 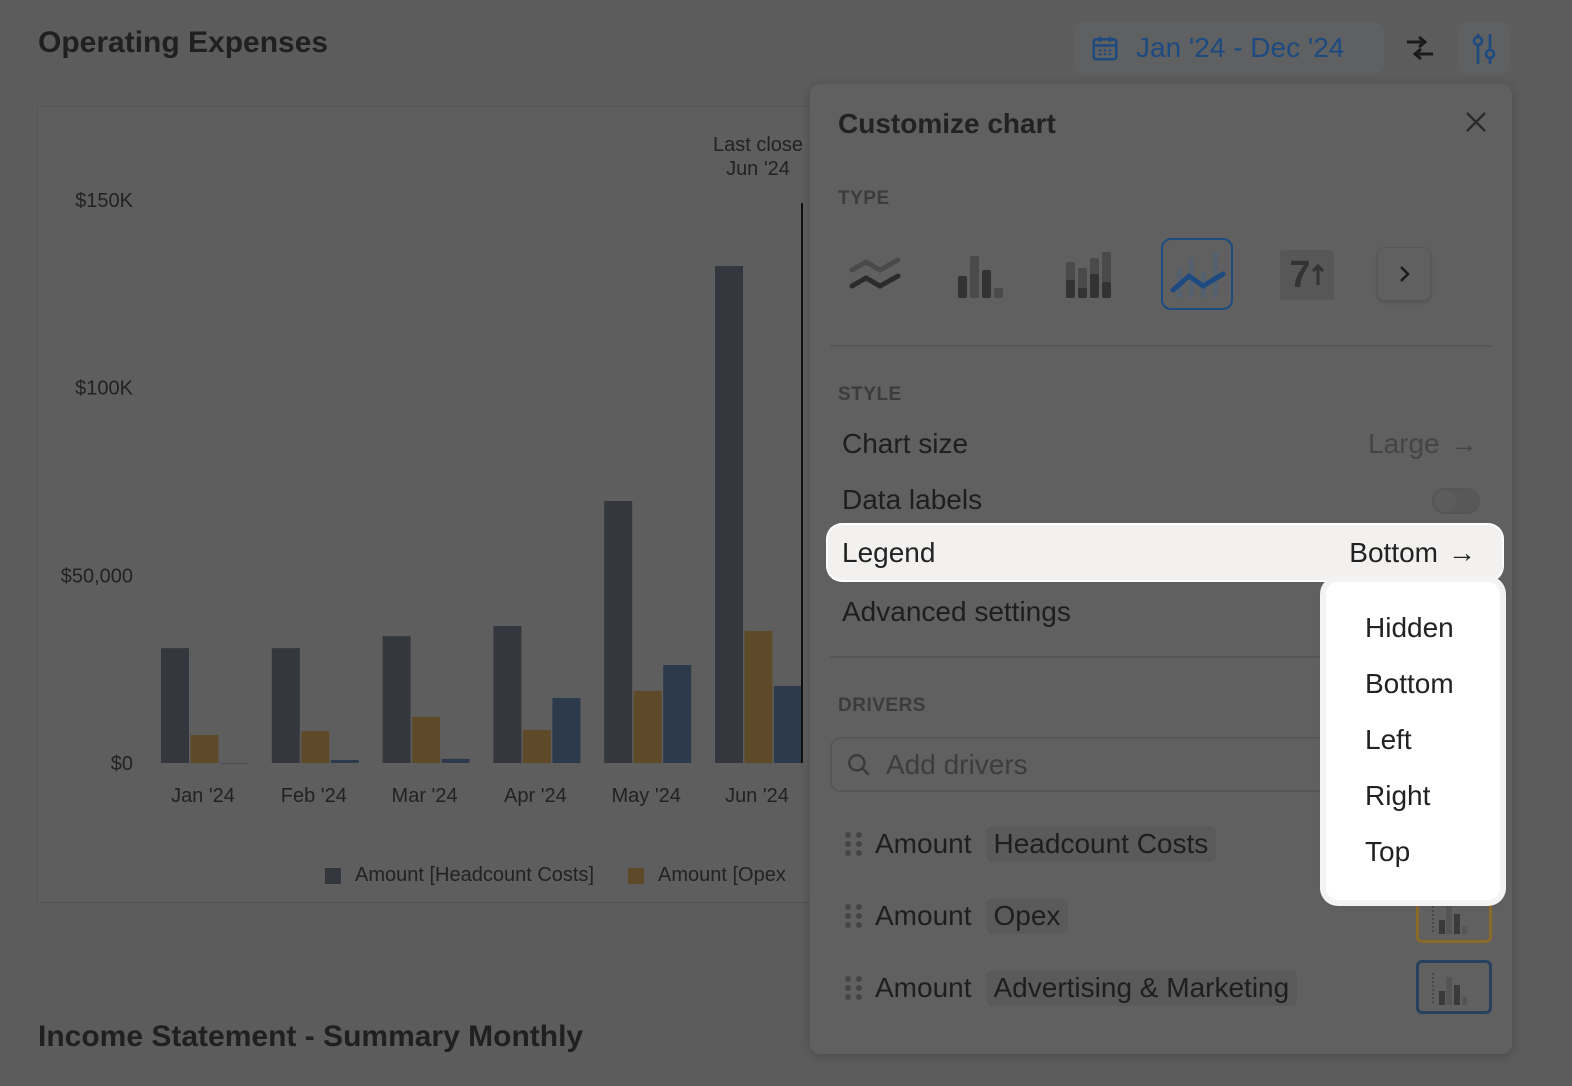 I want to click on annotation-label: Jun '24, so click(x=758, y=169).